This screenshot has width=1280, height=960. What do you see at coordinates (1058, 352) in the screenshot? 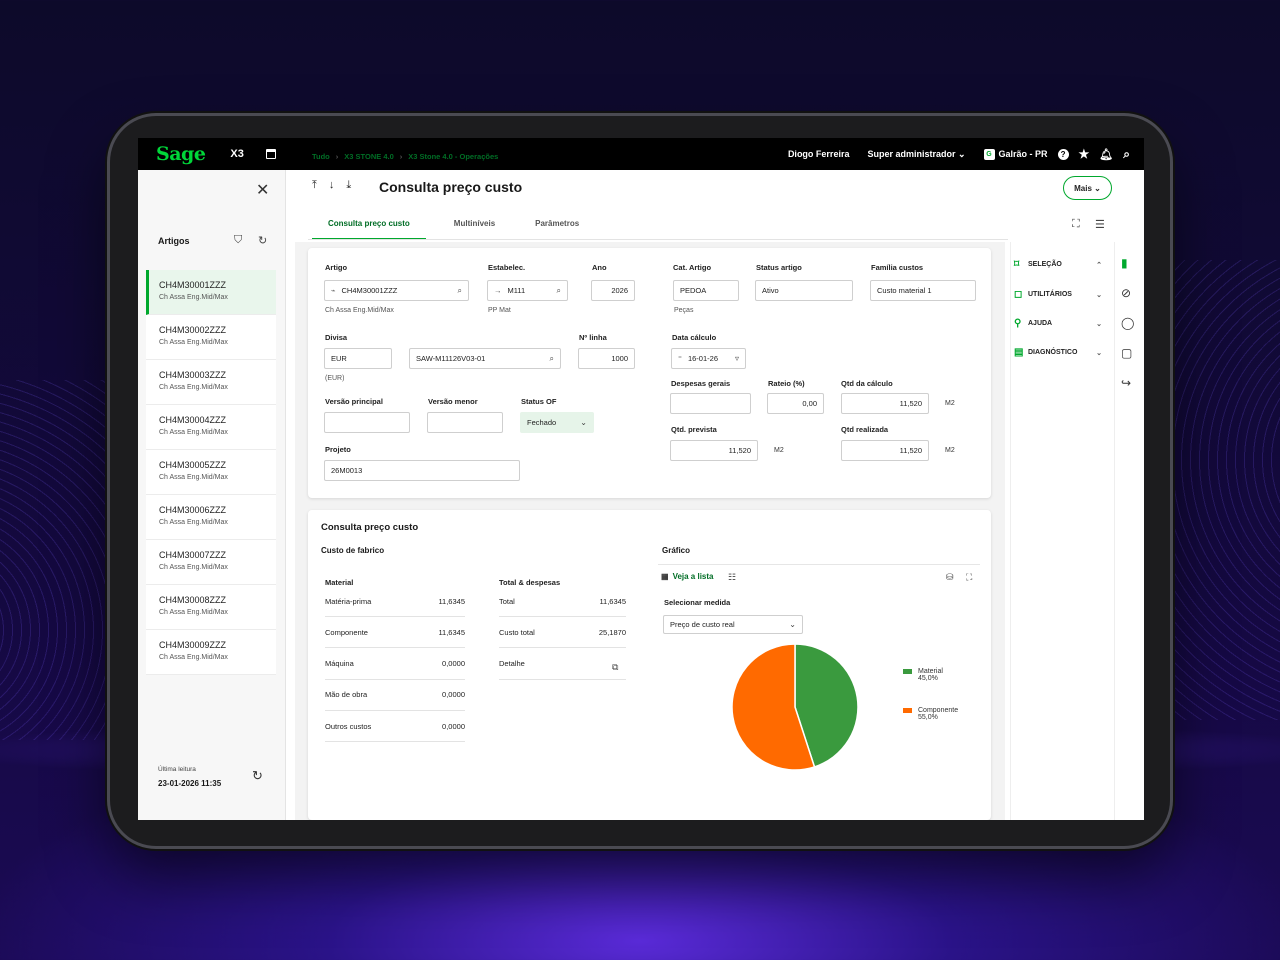
I see `diagnostico-item: ▤ DIAGNÓSTICO ⌄` at bounding box center [1058, 352].